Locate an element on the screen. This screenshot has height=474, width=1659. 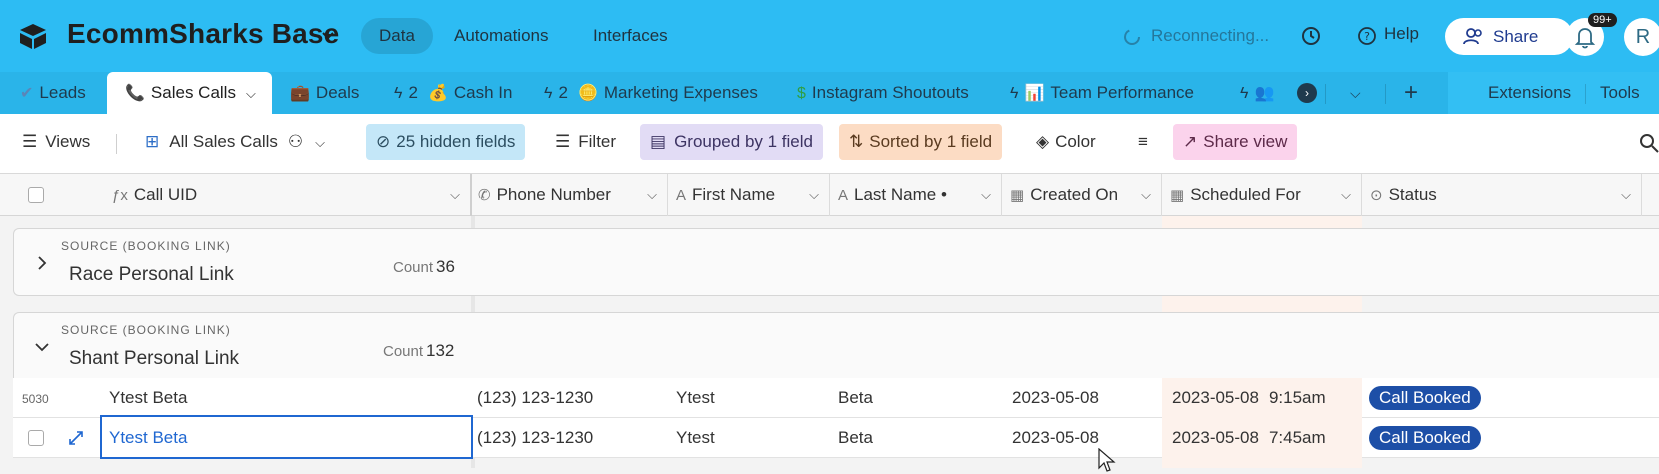
tab-instagram-shoutouts: $ Instagram Shoutouts is located at coordinates (883, 93).